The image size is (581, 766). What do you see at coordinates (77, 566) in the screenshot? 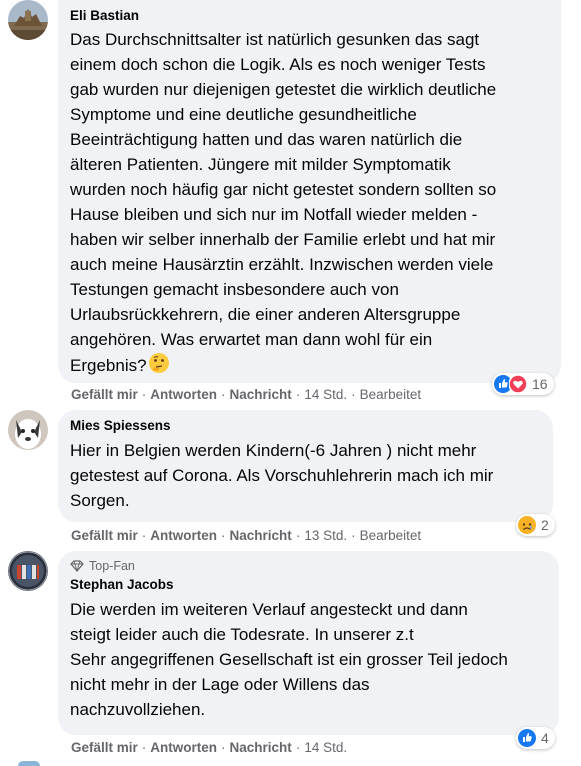
I see `diamond-icon` at bounding box center [77, 566].